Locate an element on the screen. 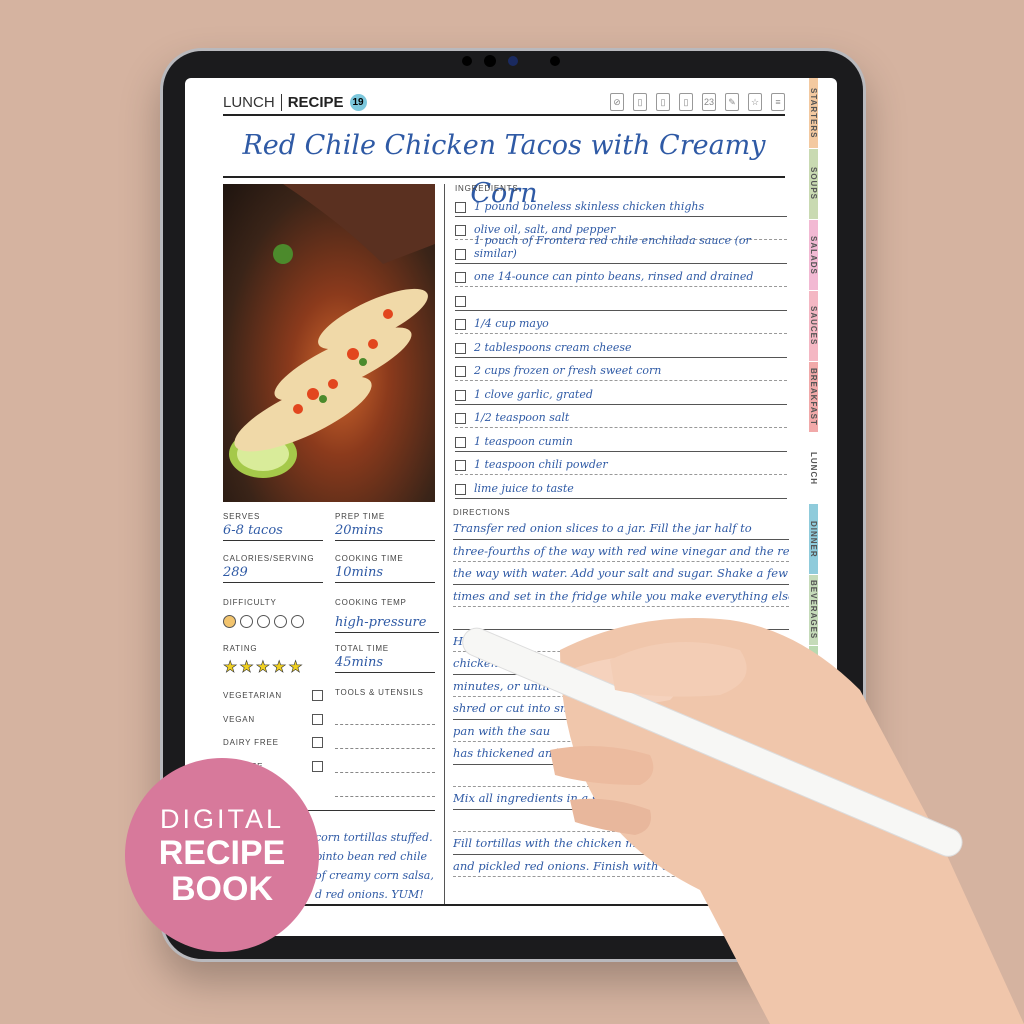 This screenshot has height=1024, width=1024. recipe-title: Red Chile Chicken Tacos with Creamy Corn is located at coordinates (504, 165).